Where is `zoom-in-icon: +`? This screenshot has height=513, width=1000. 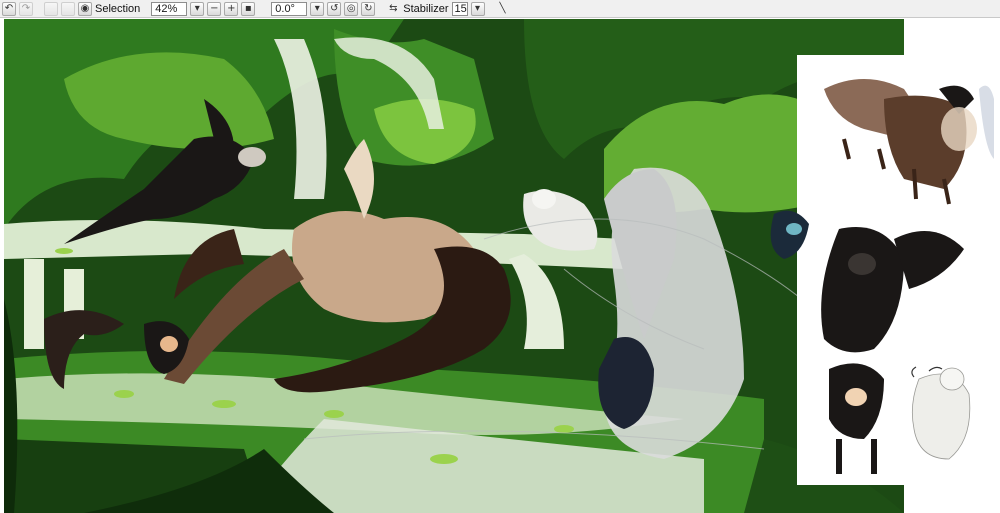 zoom-in-icon: + is located at coordinates (231, 8).